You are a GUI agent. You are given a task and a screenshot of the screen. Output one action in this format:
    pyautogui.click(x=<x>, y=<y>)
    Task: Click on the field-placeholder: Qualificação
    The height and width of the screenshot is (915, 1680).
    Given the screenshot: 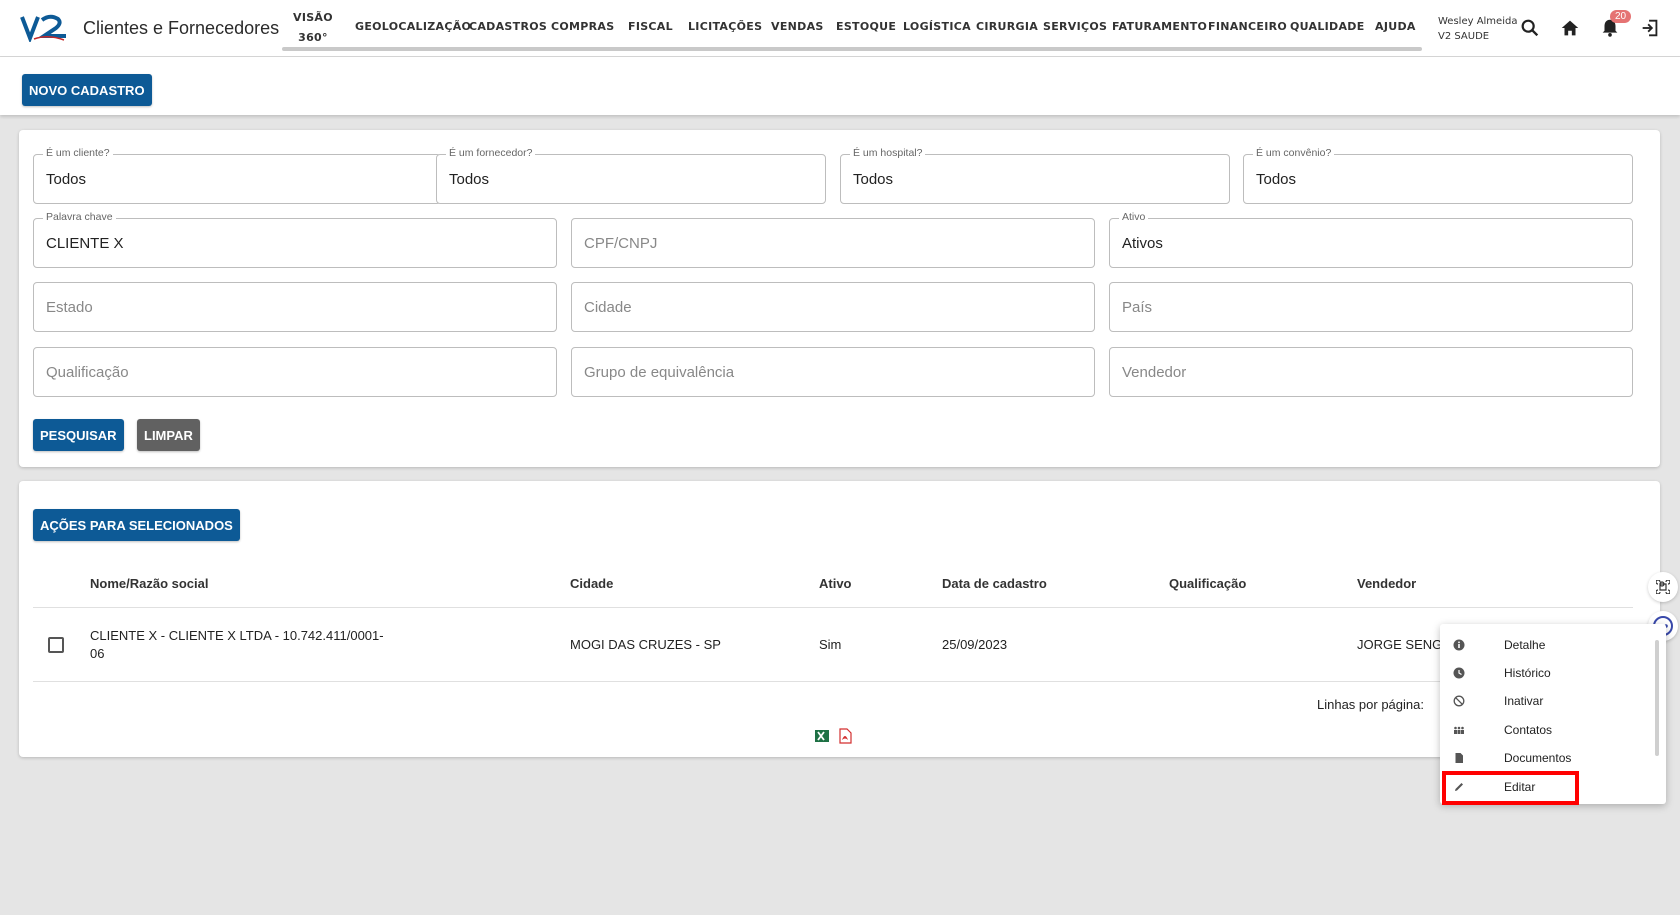 What is the action you would take?
    pyautogui.click(x=87, y=372)
    